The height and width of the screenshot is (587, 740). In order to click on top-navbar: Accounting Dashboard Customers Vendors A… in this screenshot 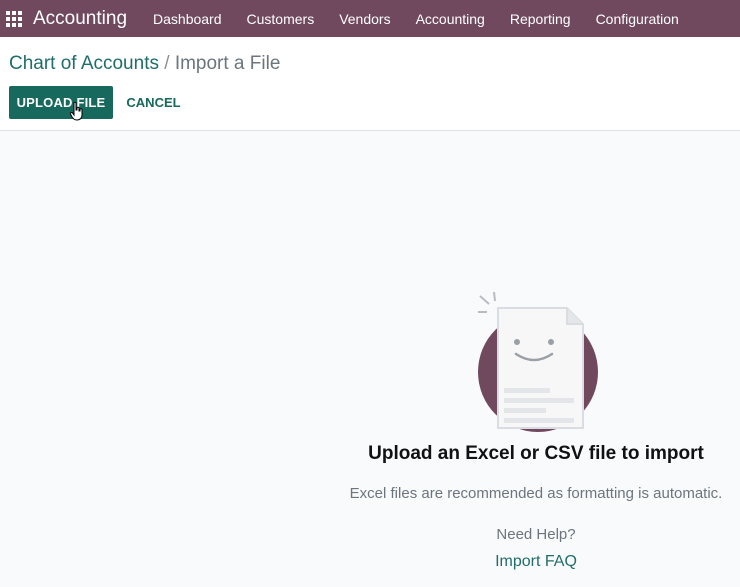, I will do `click(370, 18)`.